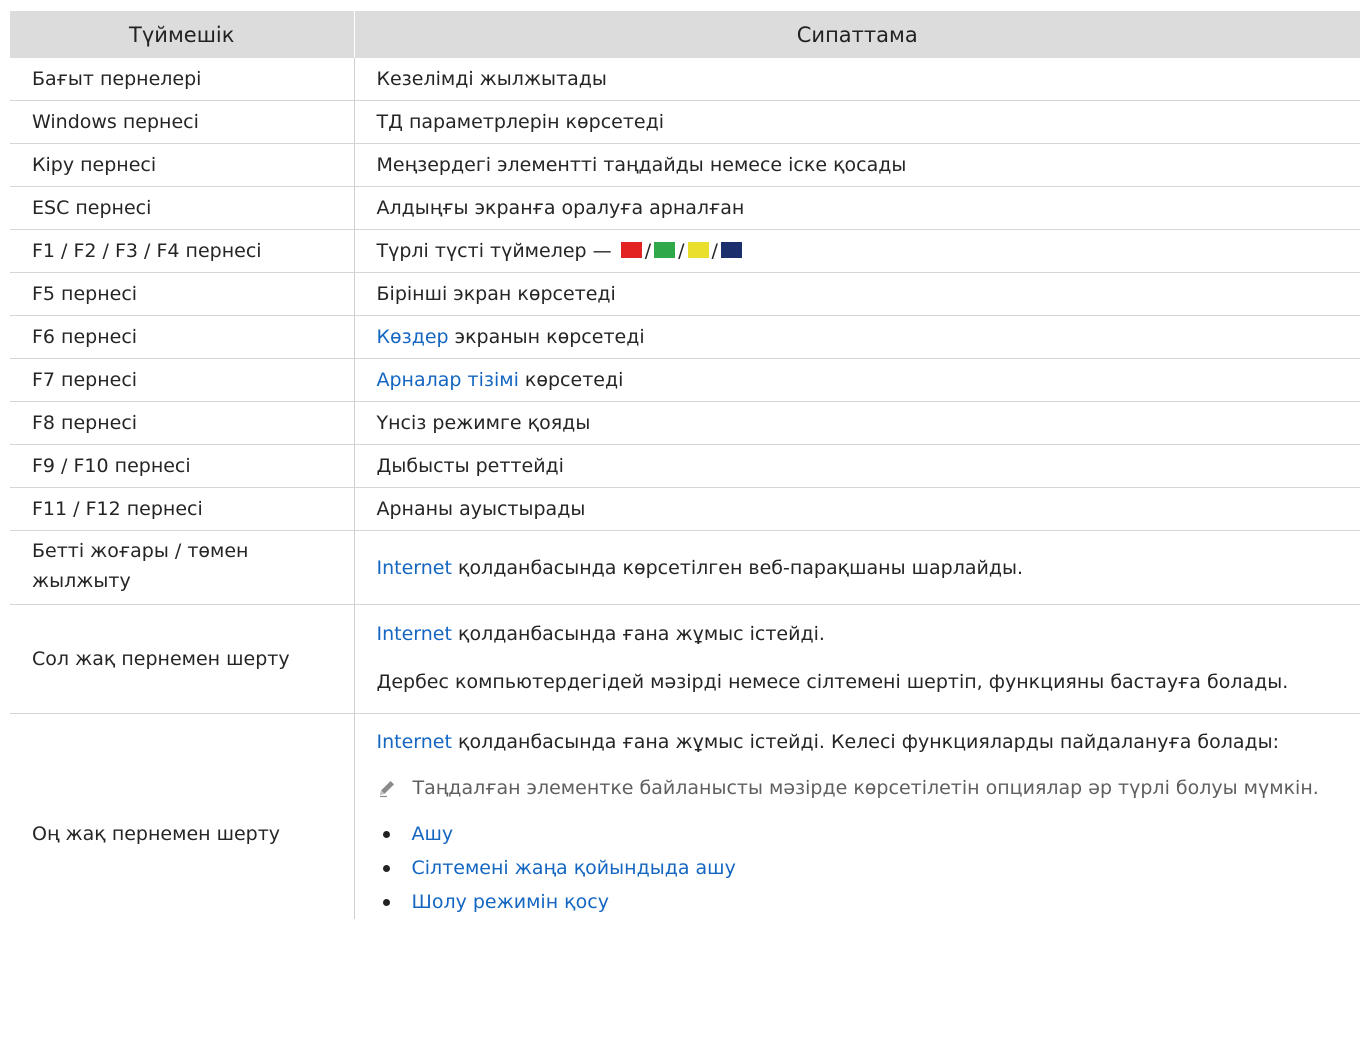  Describe the element at coordinates (182, 423) in the screenshot. I see `row-key: F8 пернесі` at that location.